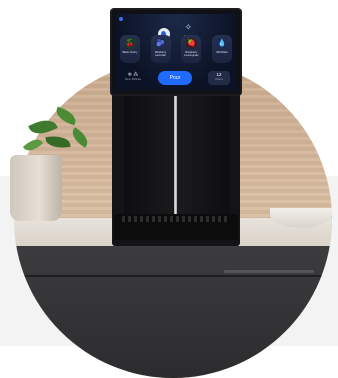 Image resolution: width=338 pixels, height=378 pixels. I want to click on cabinet-handle, so click(269, 271).